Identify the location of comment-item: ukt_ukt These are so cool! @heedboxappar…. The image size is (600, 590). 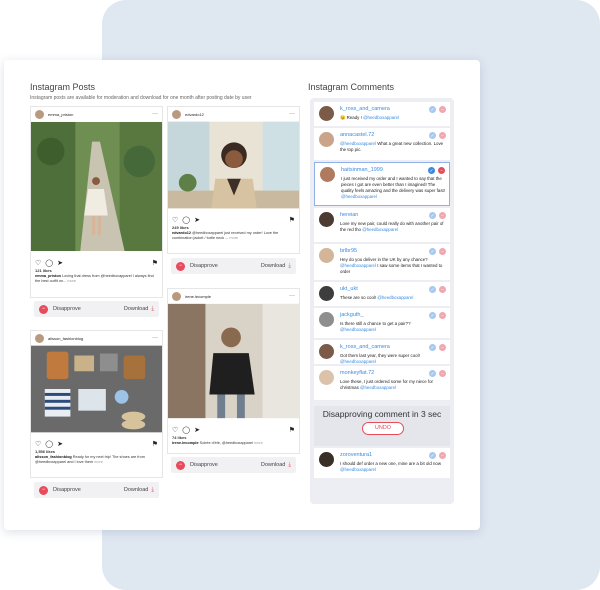
(382, 294).